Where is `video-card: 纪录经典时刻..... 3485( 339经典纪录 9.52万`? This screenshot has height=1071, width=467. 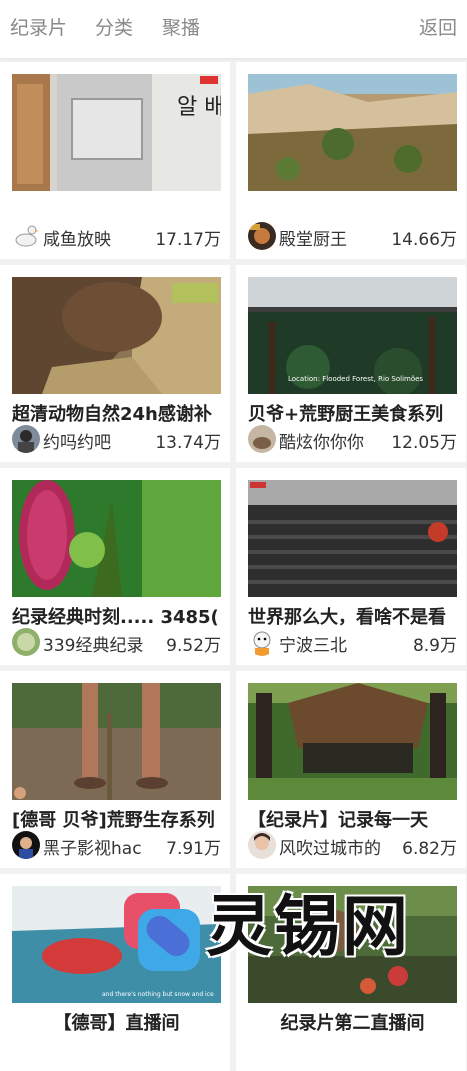
video-card: 纪录经典时刻..... 3485( 339经典纪录 9.52万 is located at coordinates (115, 566).